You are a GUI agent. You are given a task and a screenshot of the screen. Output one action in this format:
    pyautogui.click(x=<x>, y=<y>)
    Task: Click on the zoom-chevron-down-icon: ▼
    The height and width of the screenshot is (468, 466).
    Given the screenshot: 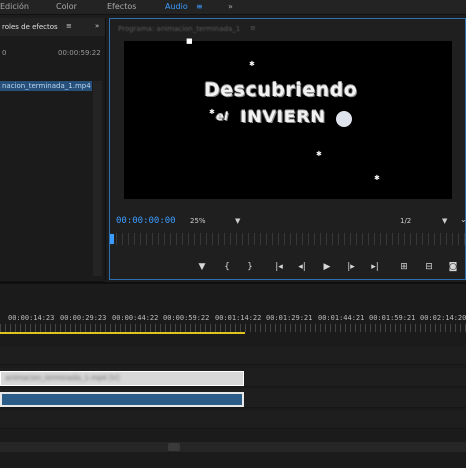 What is the action you would take?
    pyautogui.click(x=237, y=221)
    